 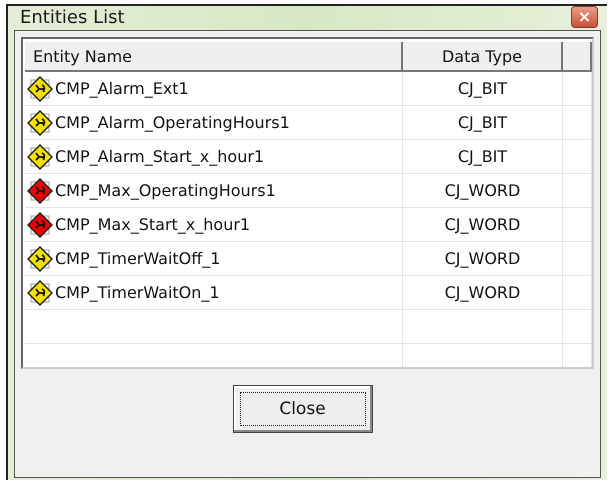 I want to click on column-header: Entity Name, so click(x=214, y=57).